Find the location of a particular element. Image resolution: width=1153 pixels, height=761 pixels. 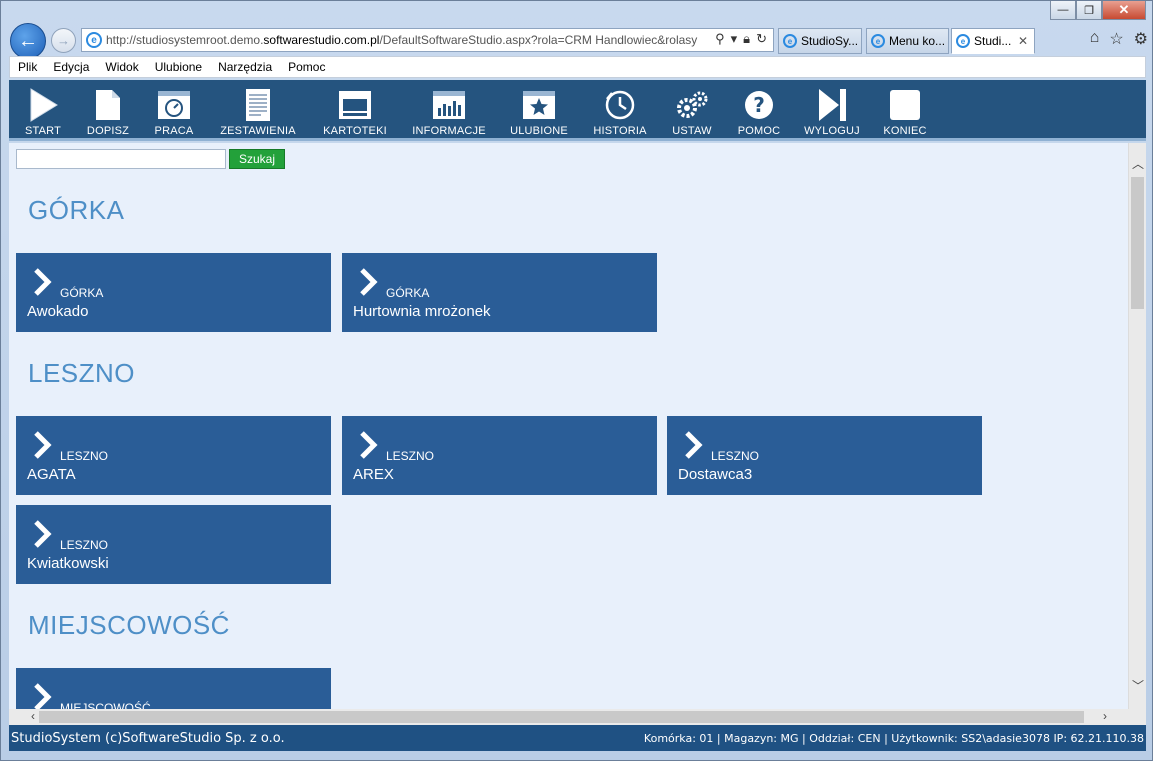

list-item-tile: GÓRKA Hurtownia mrożonek is located at coordinates (499, 292).